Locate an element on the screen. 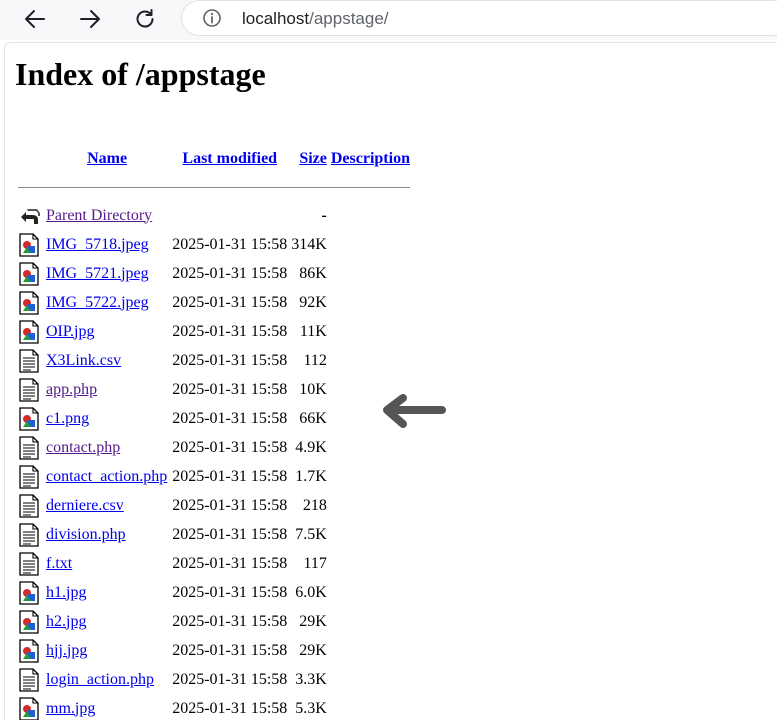  sort-by-name-link: Name is located at coordinates (107, 158).